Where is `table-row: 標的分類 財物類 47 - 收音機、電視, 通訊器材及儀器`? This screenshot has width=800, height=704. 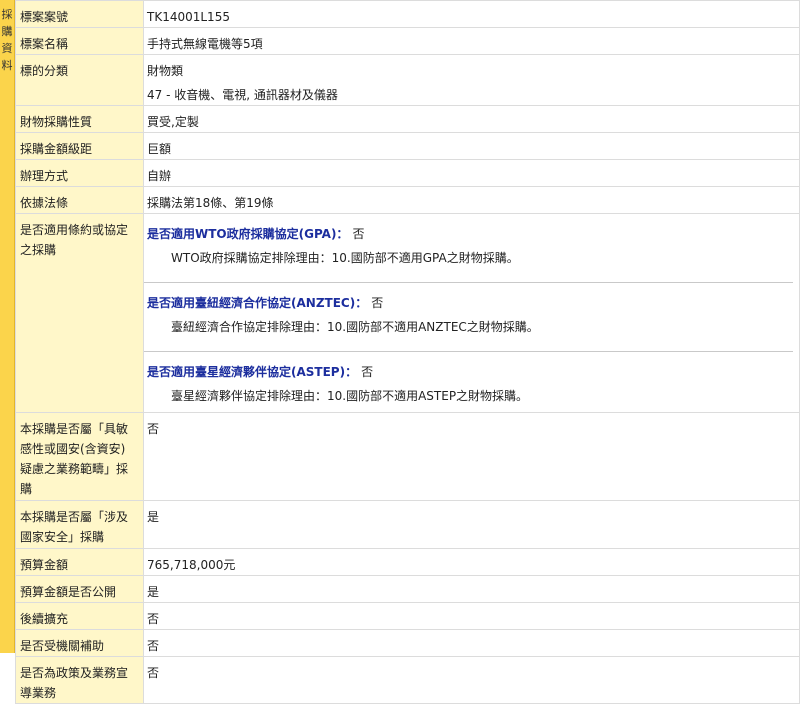
table-row: 標的分類 財物類 47 - 收音機、電視, 通訊器材及儀器 is located at coordinates (407, 80).